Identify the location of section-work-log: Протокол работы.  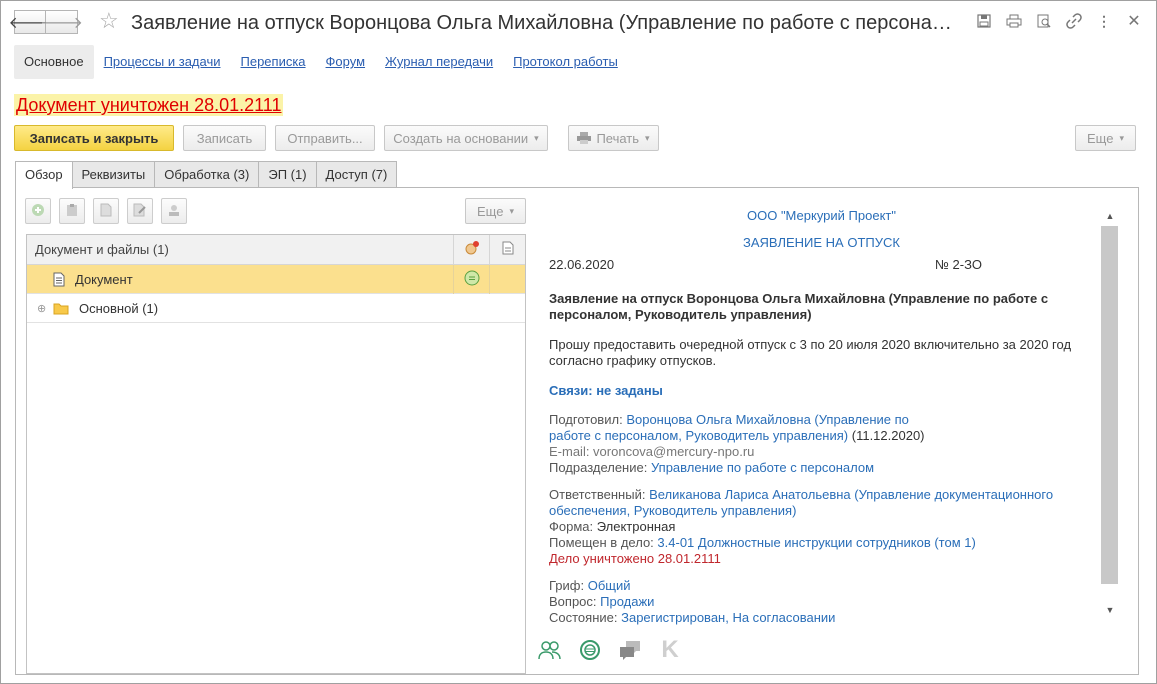
(565, 62).